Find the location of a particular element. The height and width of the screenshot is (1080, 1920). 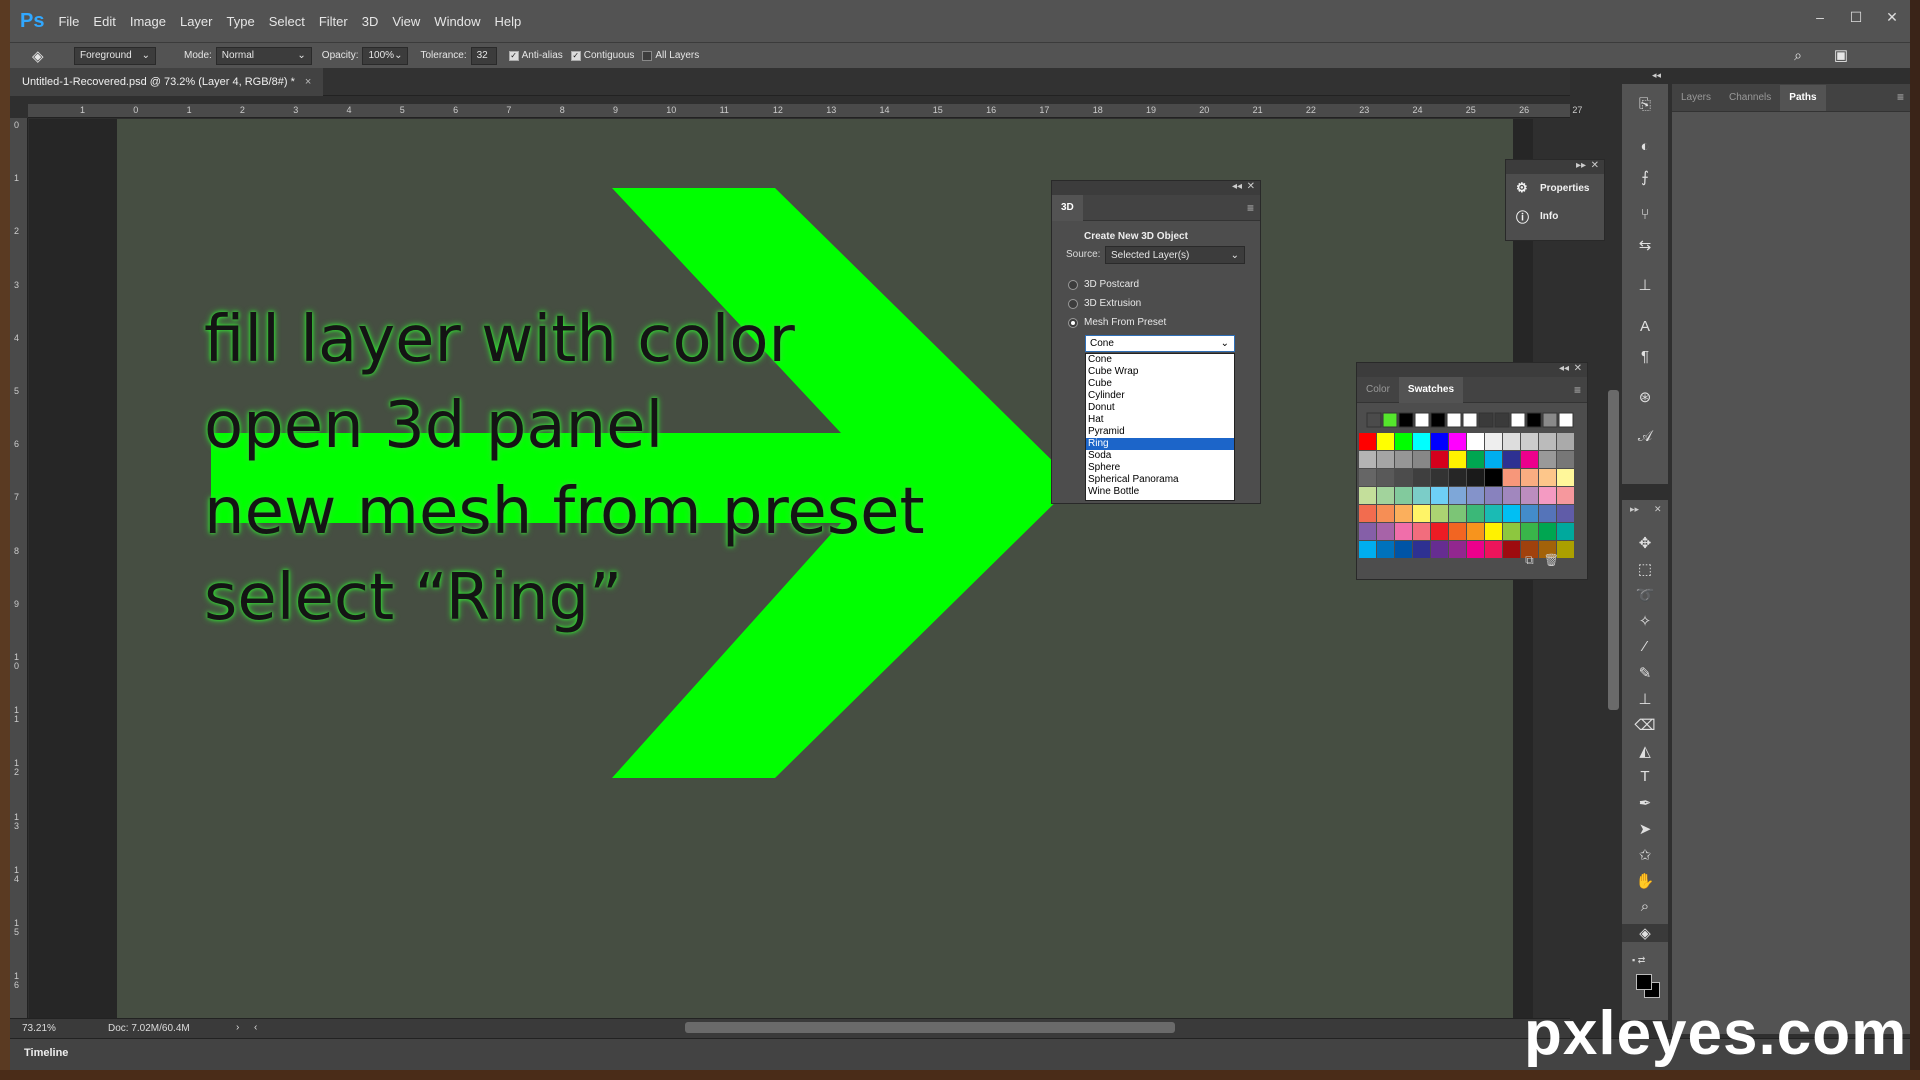

type-tool-icon: T is located at coordinates (1645, 776).